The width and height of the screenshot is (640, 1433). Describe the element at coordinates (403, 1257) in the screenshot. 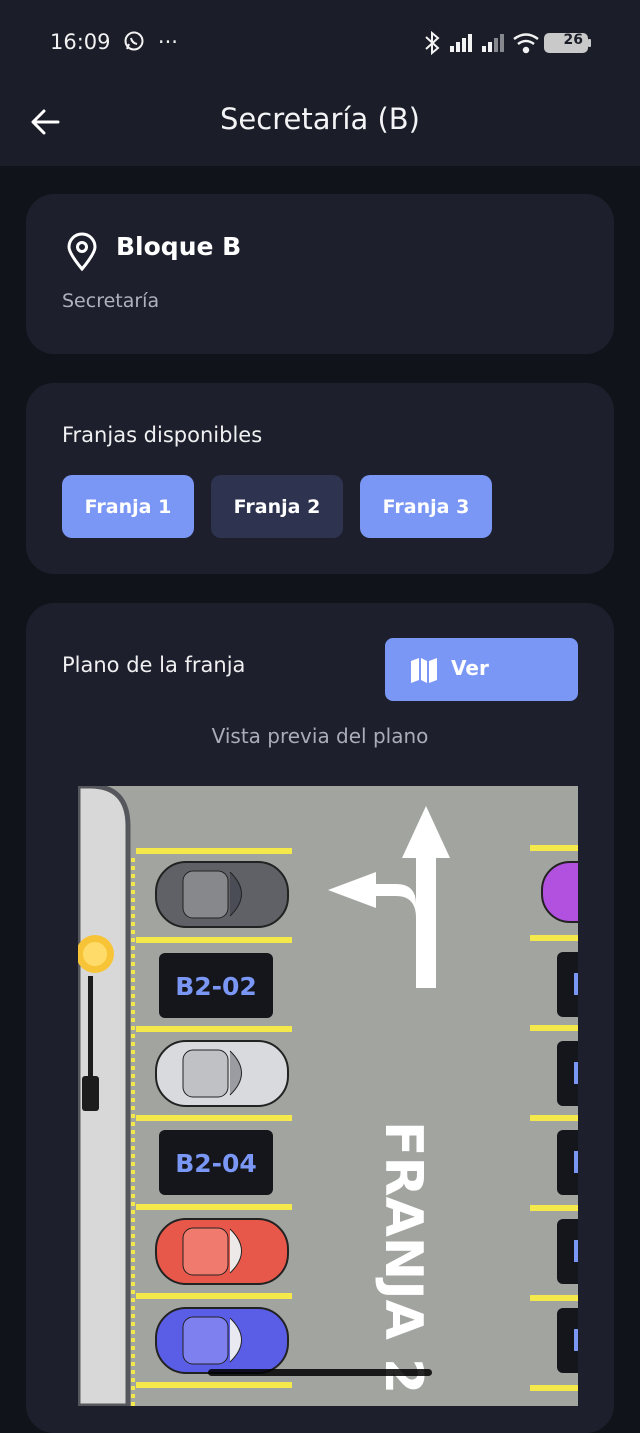

I see `lane-label: FRANJA 2` at that location.